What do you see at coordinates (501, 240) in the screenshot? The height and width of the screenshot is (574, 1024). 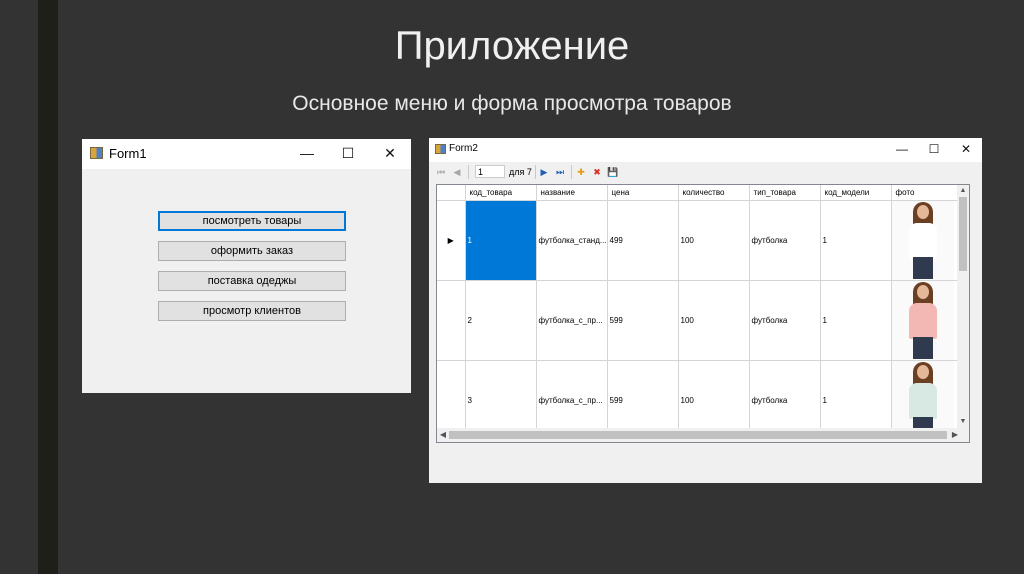 I see `cell-product-code: 1` at bounding box center [501, 240].